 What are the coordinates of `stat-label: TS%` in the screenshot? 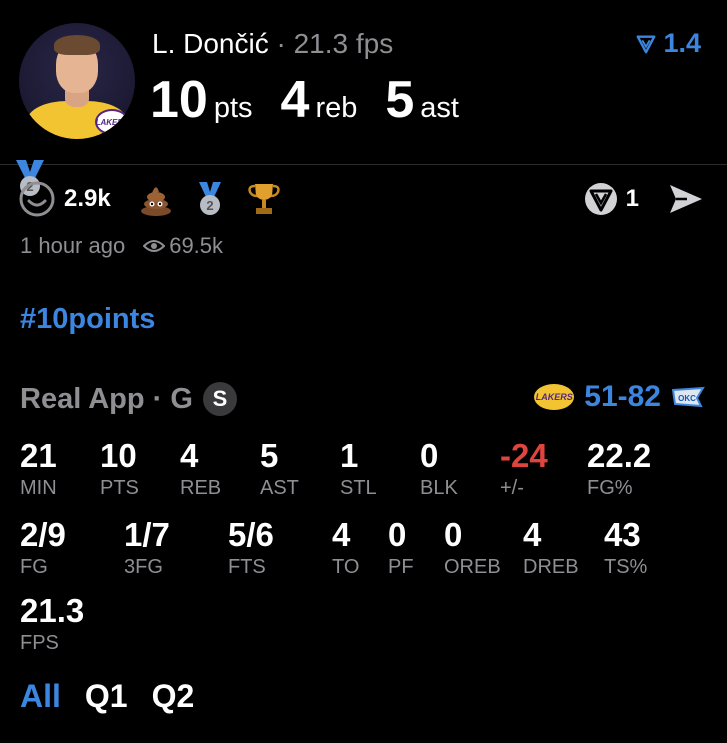 It's located at (626, 567).